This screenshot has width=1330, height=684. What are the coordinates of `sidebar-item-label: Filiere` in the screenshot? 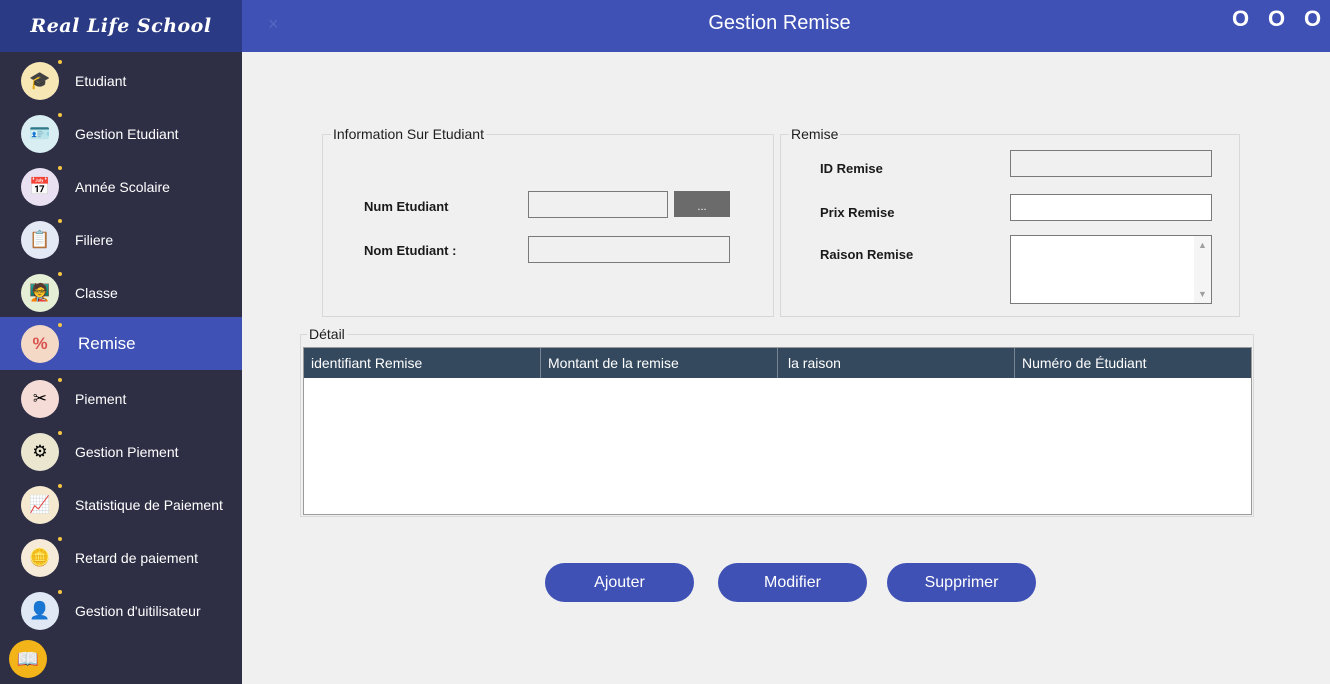 It's located at (94, 239).